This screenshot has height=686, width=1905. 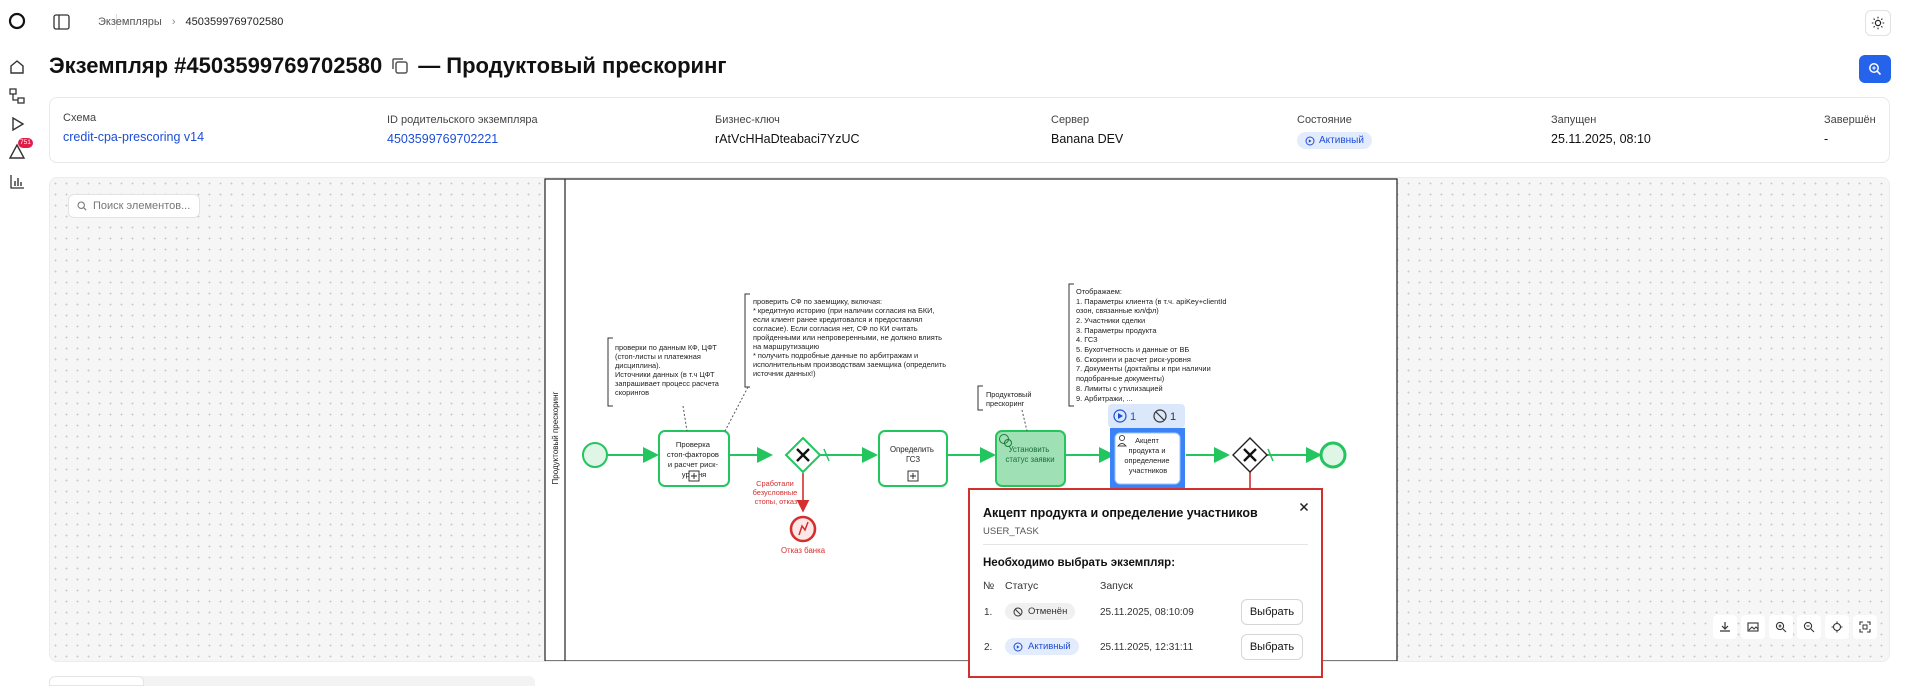 I want to click on meta-schema-label: Схема, so click(x=80, y=118).